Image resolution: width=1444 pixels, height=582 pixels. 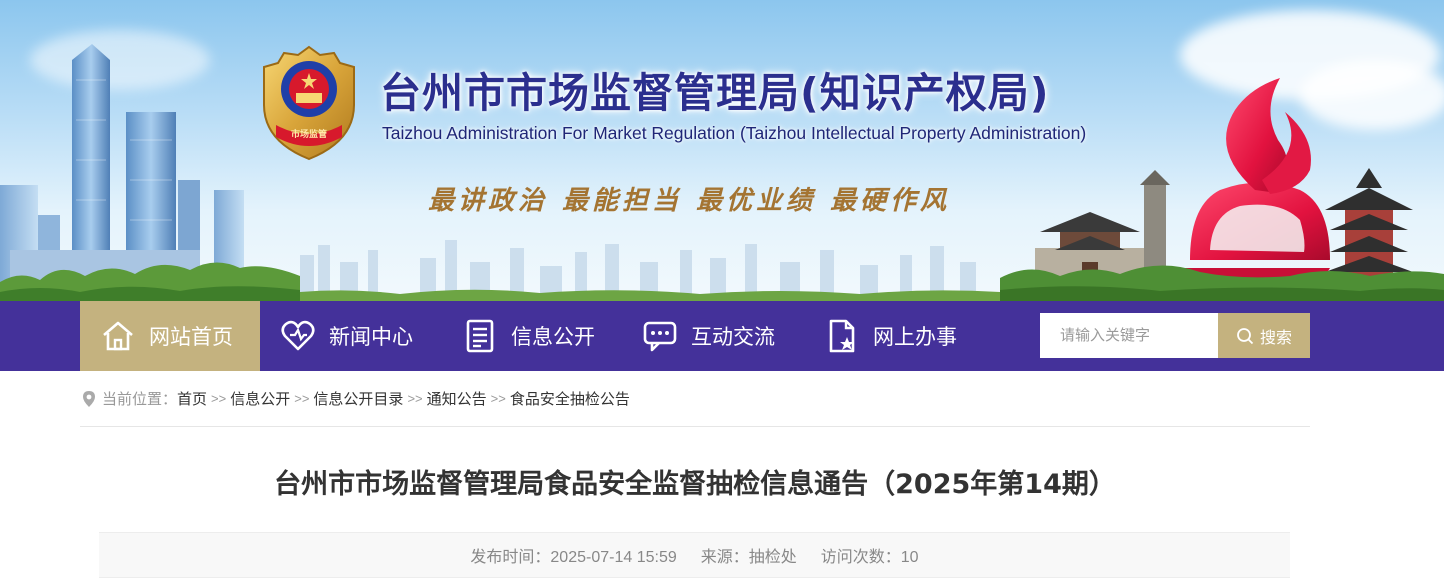 What do you see at coordinates (553, 337) in the screenshot?
I see `nav-item-label: 信息公开` at bounding box center [553, 337].